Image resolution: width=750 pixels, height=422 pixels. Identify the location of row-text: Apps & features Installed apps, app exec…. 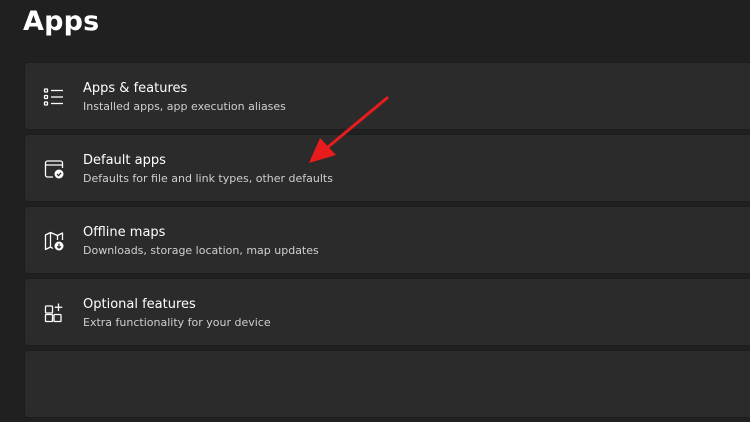
(184, 97).